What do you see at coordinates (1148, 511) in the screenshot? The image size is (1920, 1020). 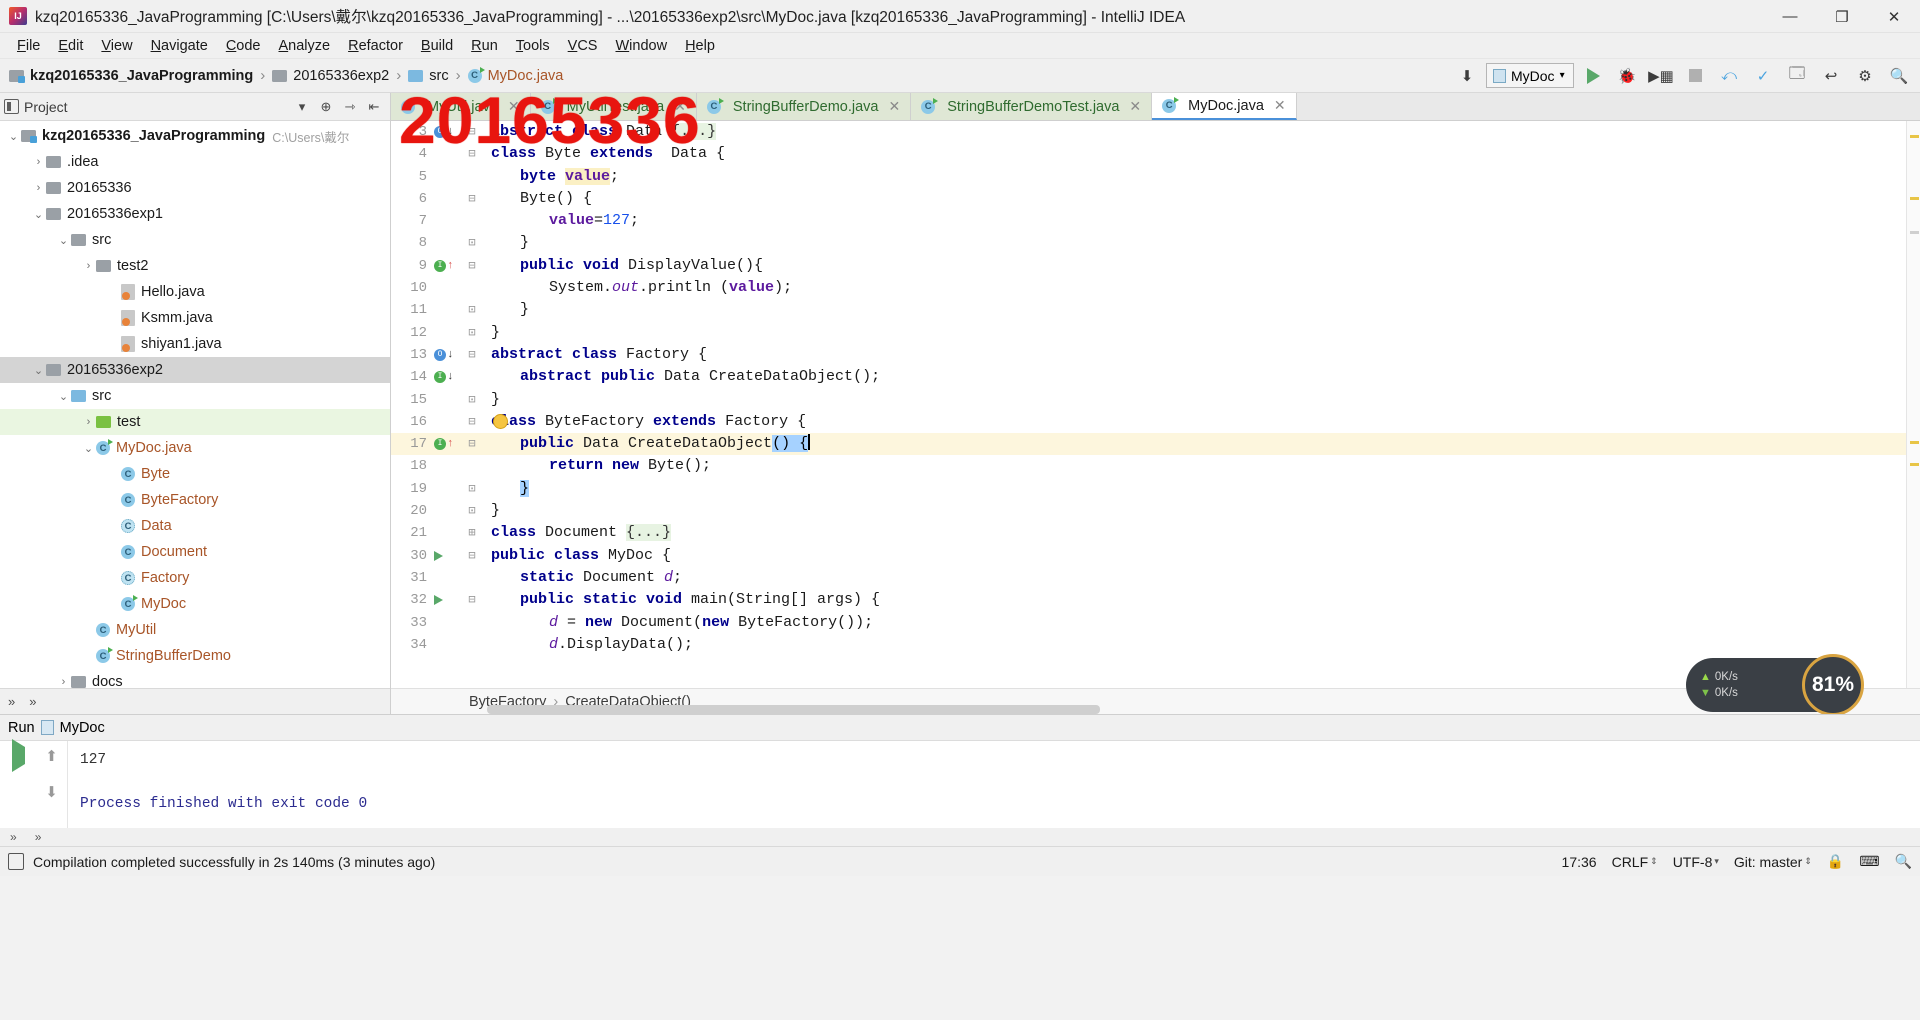 I see `code-line: 20 ⊡}` at bounding box center [1148, 511].